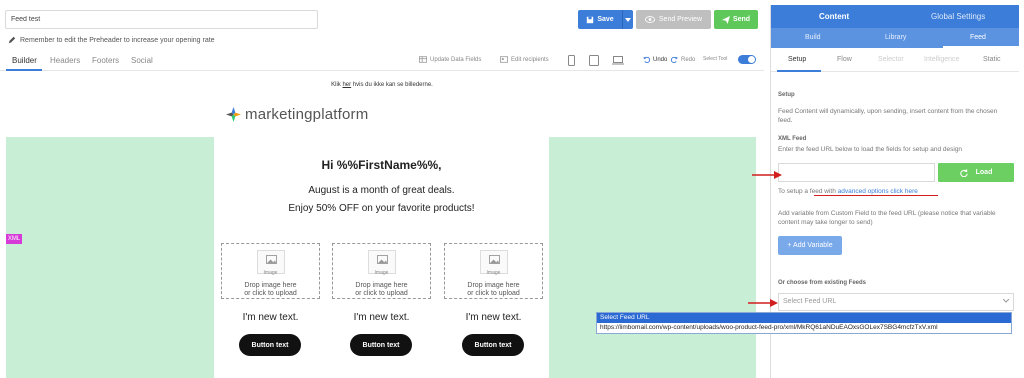 Image resolution: width=1024 pixels, height=378 pixels. I want to click on email-button-2: Button text, so click(381, 345).